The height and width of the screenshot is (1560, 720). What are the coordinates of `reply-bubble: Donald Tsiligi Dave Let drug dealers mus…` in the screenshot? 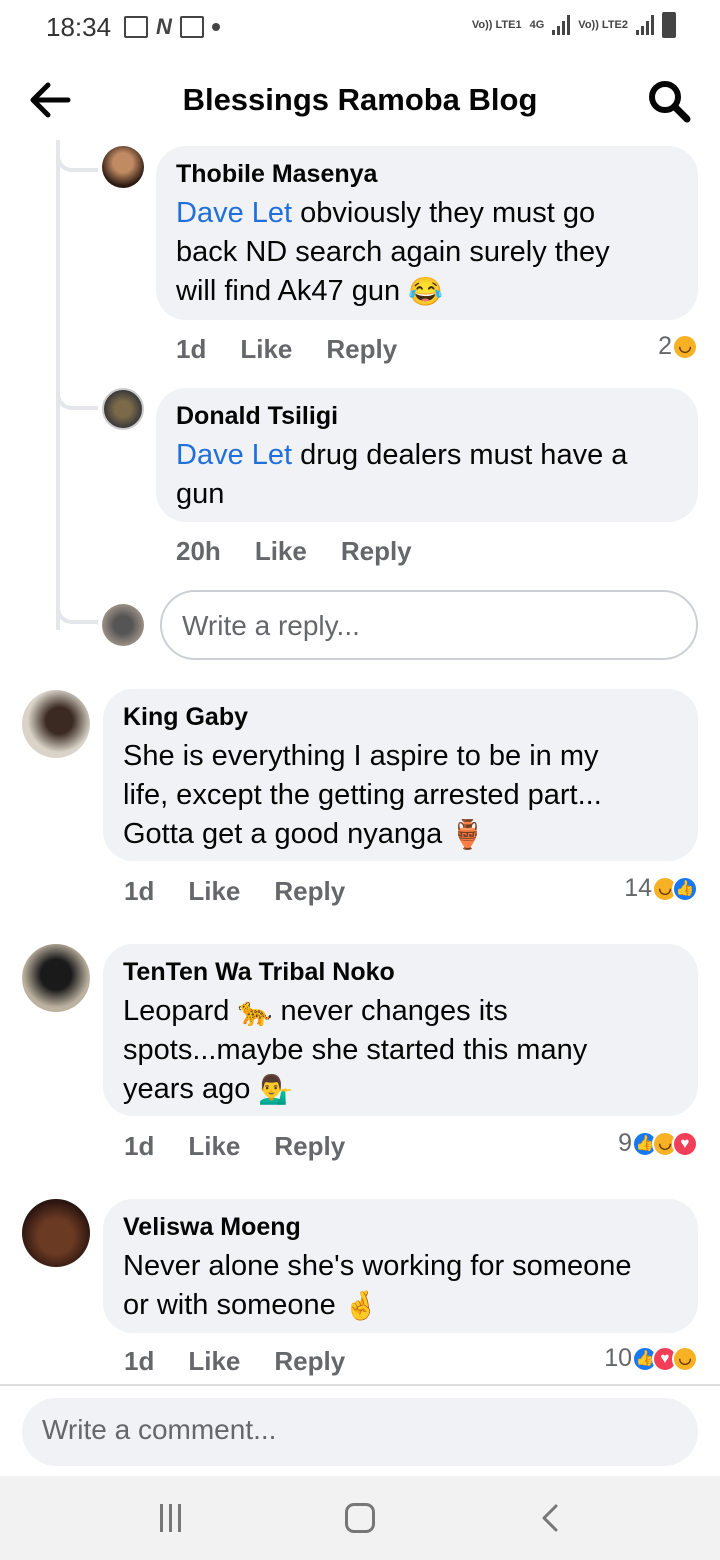 It's located at (427, 455).